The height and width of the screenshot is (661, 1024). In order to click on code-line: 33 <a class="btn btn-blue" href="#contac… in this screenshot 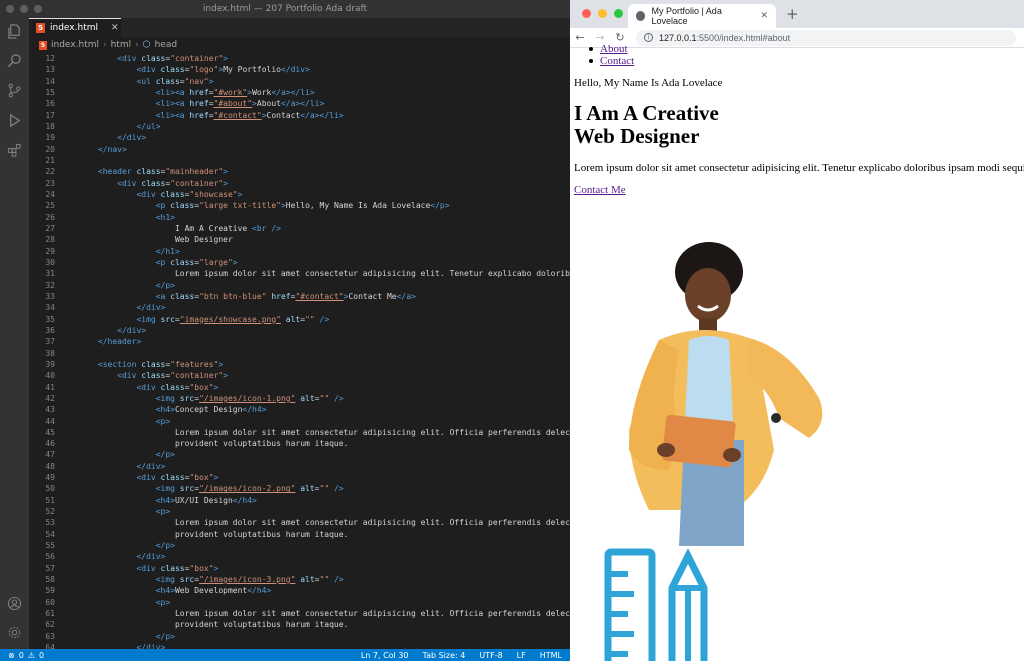, I will do `click(299, 296)`.